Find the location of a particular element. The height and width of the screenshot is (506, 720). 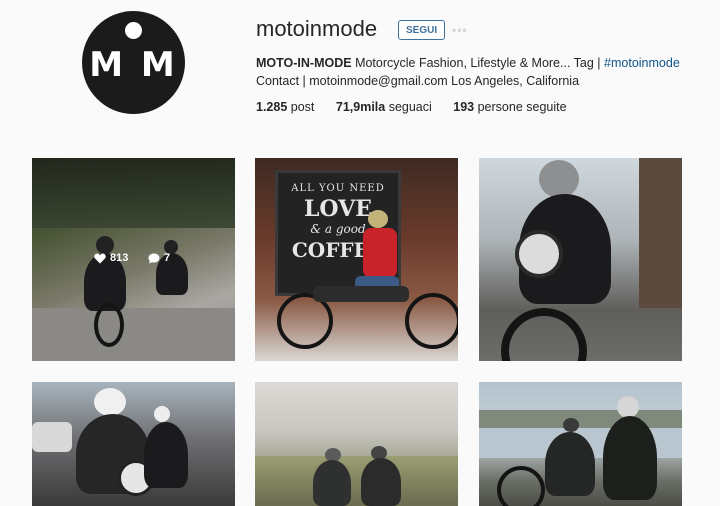

post-hover-overlay: 813 7 is located at coordinates (133, 258).